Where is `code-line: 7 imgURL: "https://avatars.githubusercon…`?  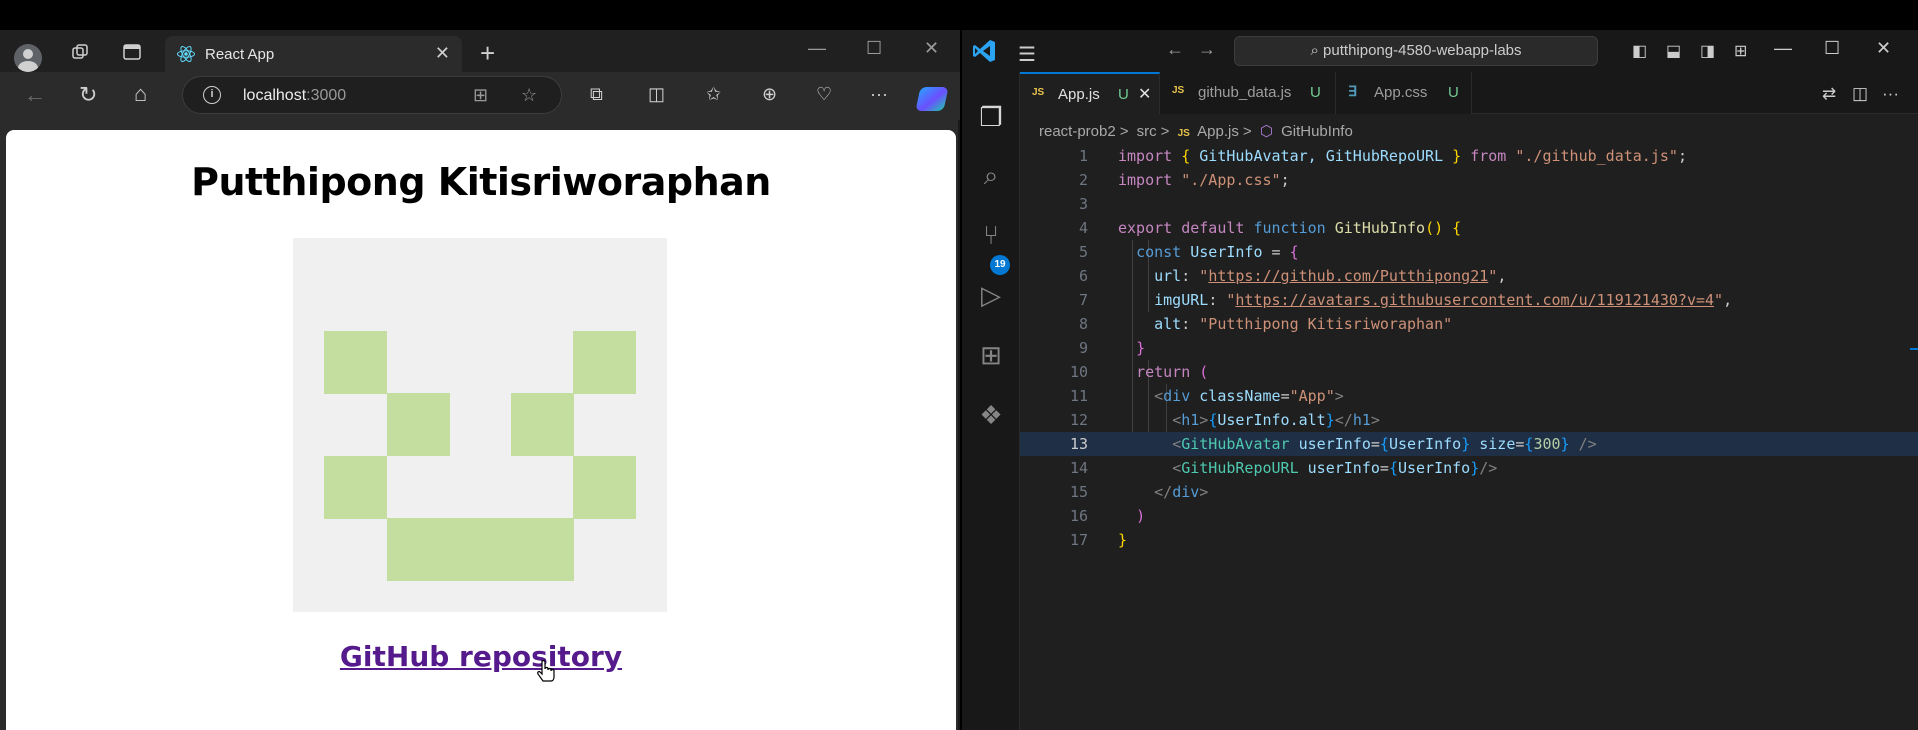 code-line: 7 imgURL: "https://avatars.githubusercon… is located at coordinates (1405, 300).